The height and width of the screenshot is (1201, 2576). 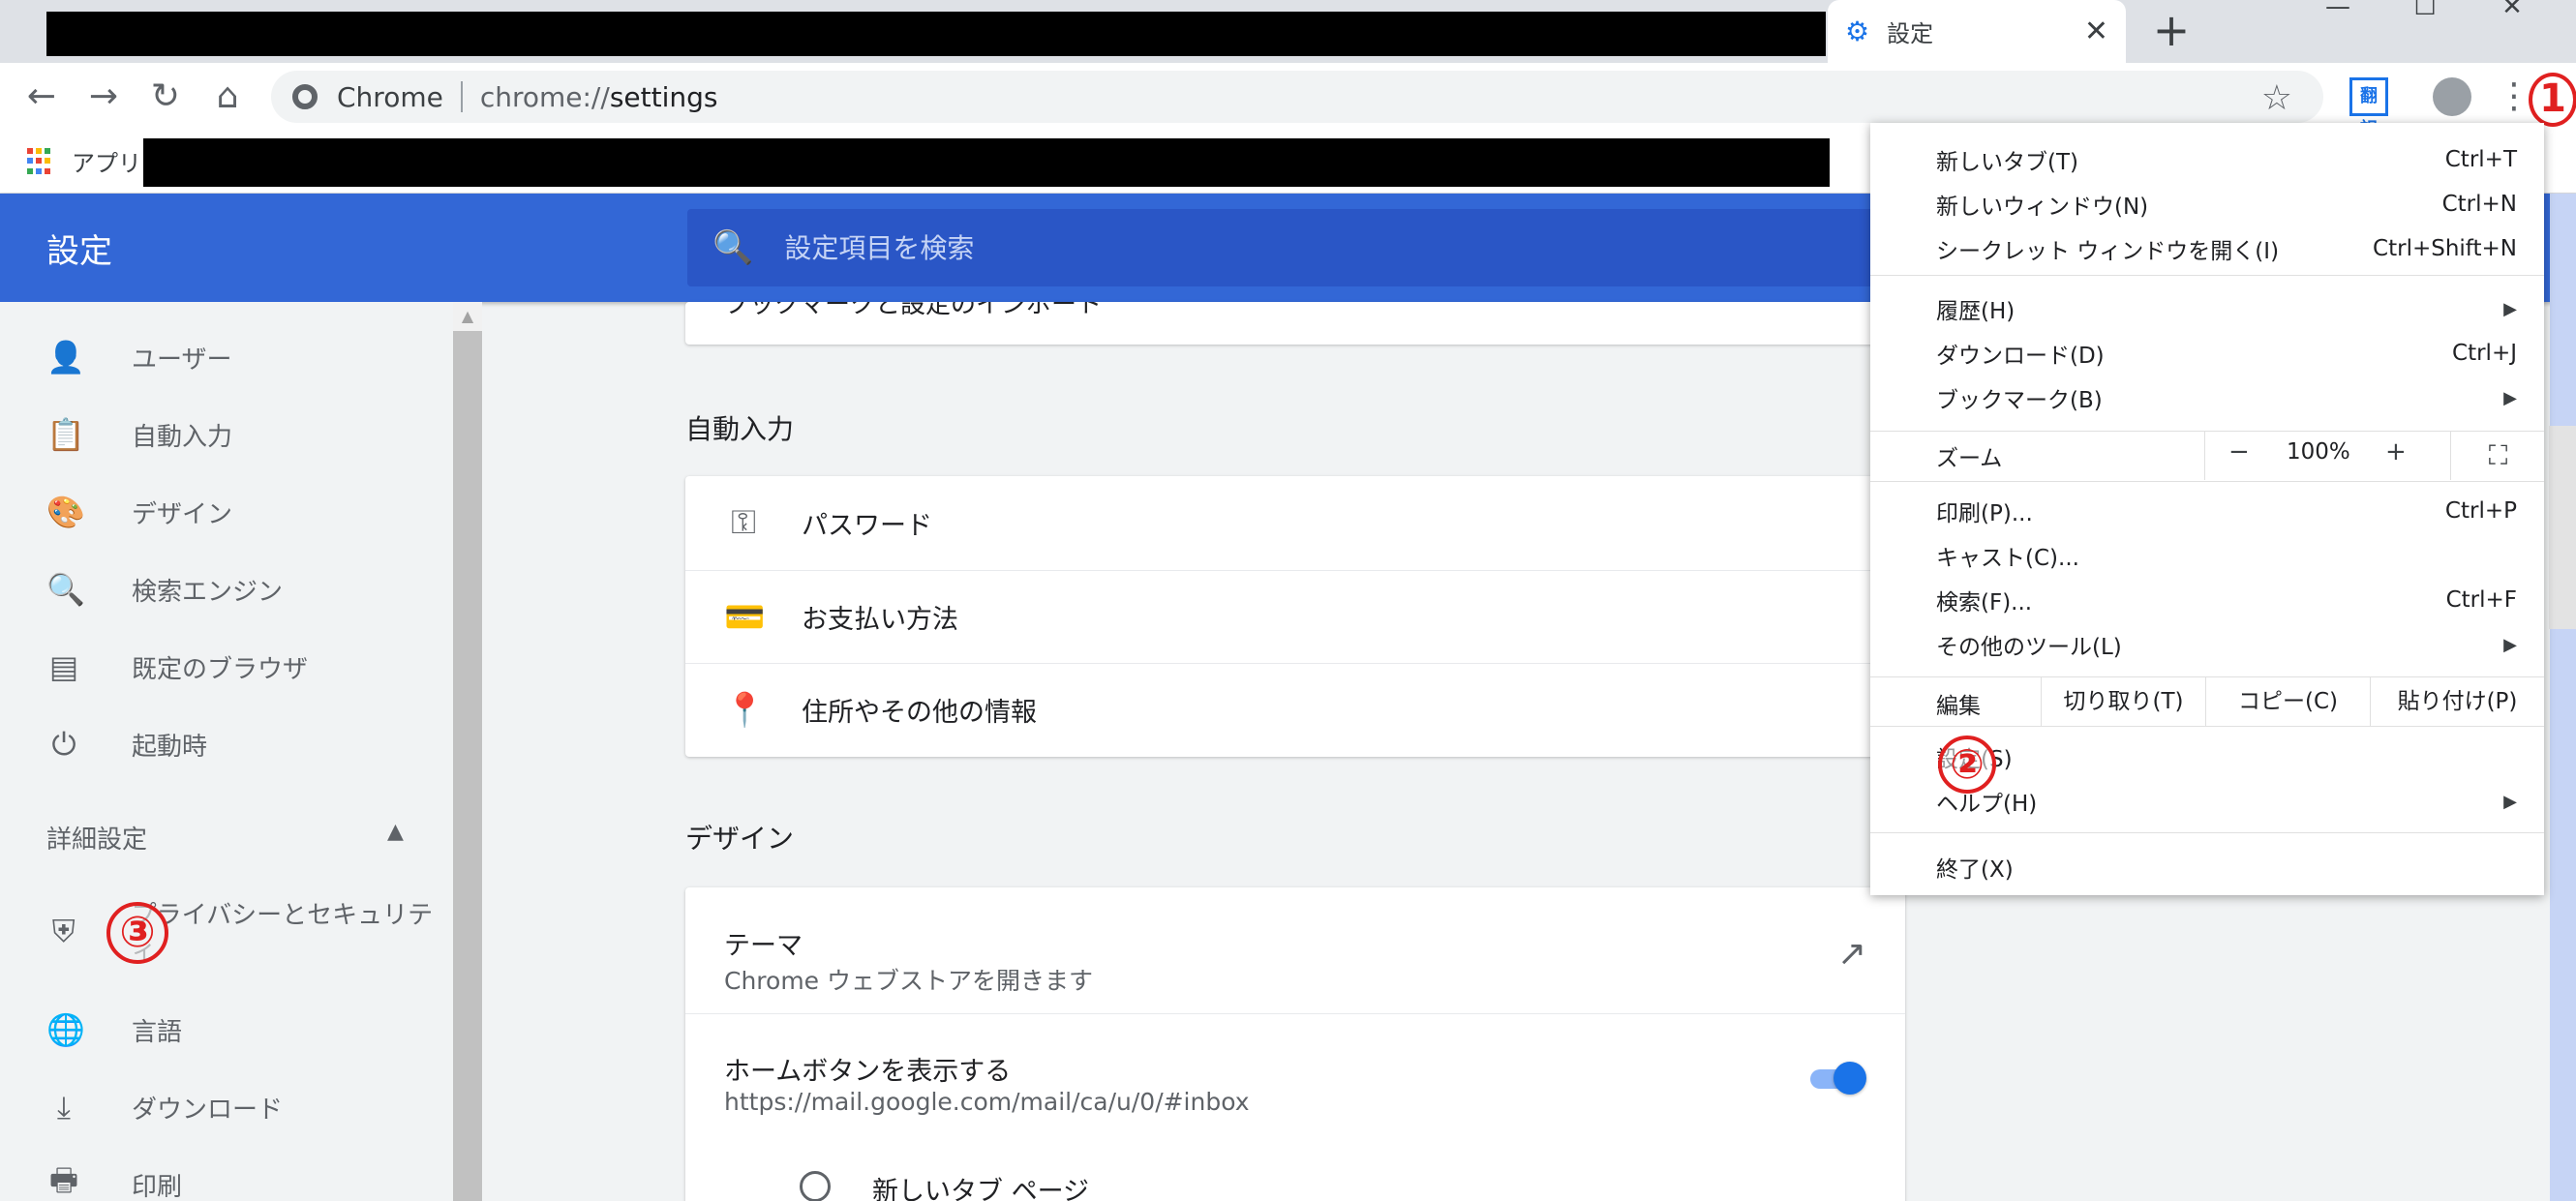 What do you see at coordinates (1977, 31) in the screenshot?
I see `tab-settings: ⚙ 設定 ✕` at bounding box center [1977, 31].